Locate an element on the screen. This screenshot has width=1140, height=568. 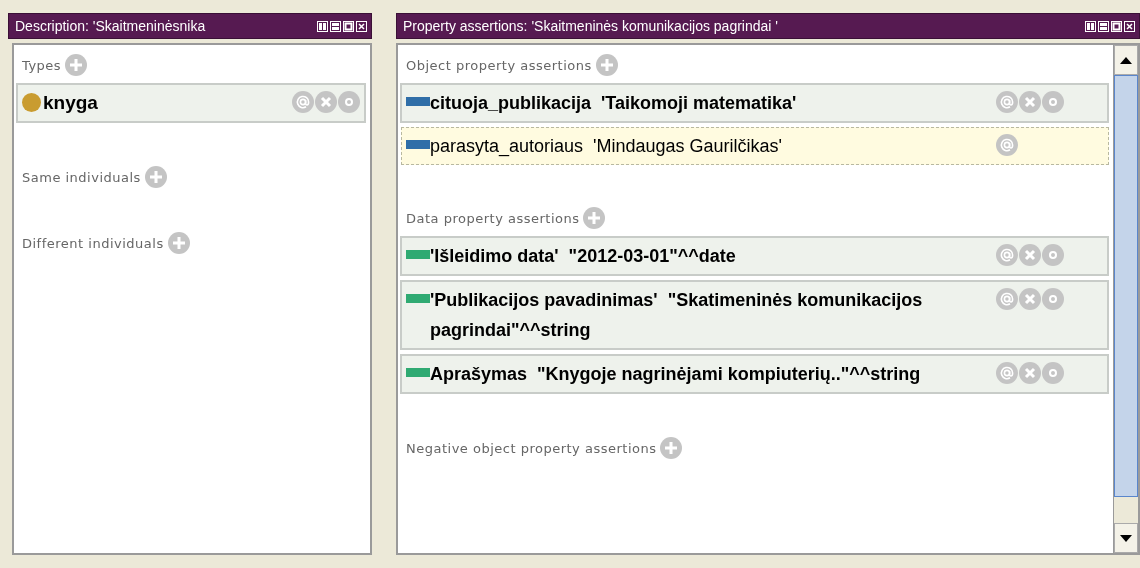
assertion-text: Aprašymas "Knygoje nagrinėjami kompiuterių.."^^string is located at coordinates (676, 374).